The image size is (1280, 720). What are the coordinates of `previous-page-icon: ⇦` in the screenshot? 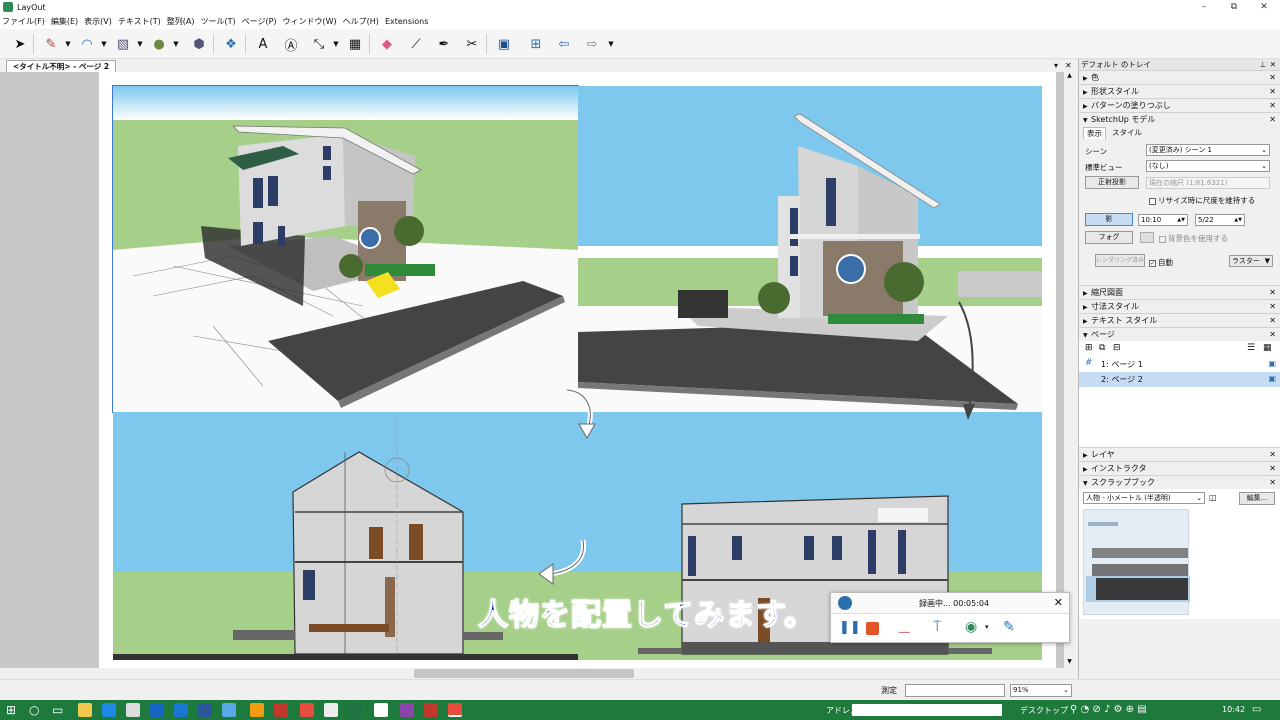 It's located at (564, 44).